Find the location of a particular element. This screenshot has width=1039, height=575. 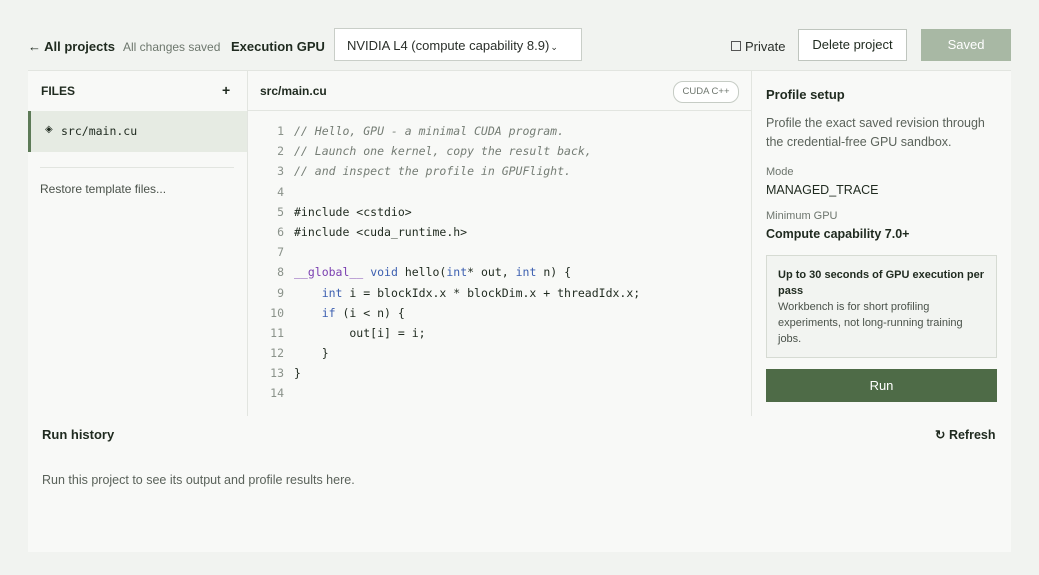

line-number: 3 is located at coordinates (280, 171).